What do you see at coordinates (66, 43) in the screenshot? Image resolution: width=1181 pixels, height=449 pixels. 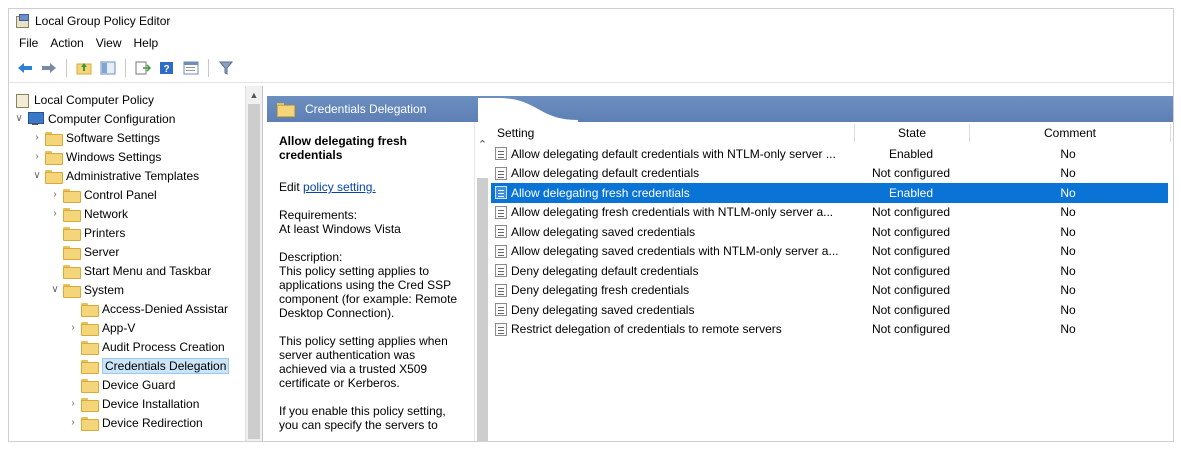 I see `menu-action: Action` at bounding box center [66, 43].